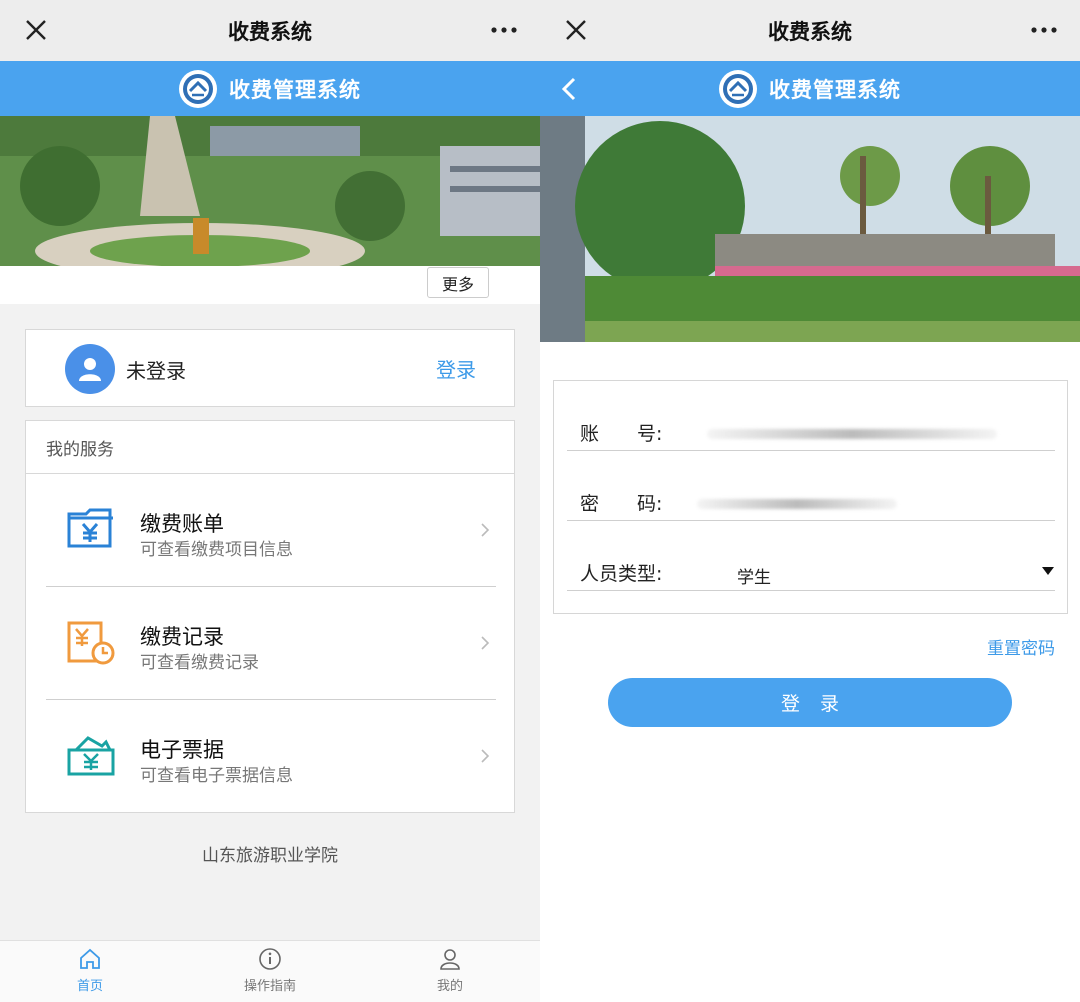 The width and height of the screenshot is (1080, 1002). What do you see at coordinates (90, 528) in the screenshot?
I see `bill-icon` at bounding box center [90, 528].